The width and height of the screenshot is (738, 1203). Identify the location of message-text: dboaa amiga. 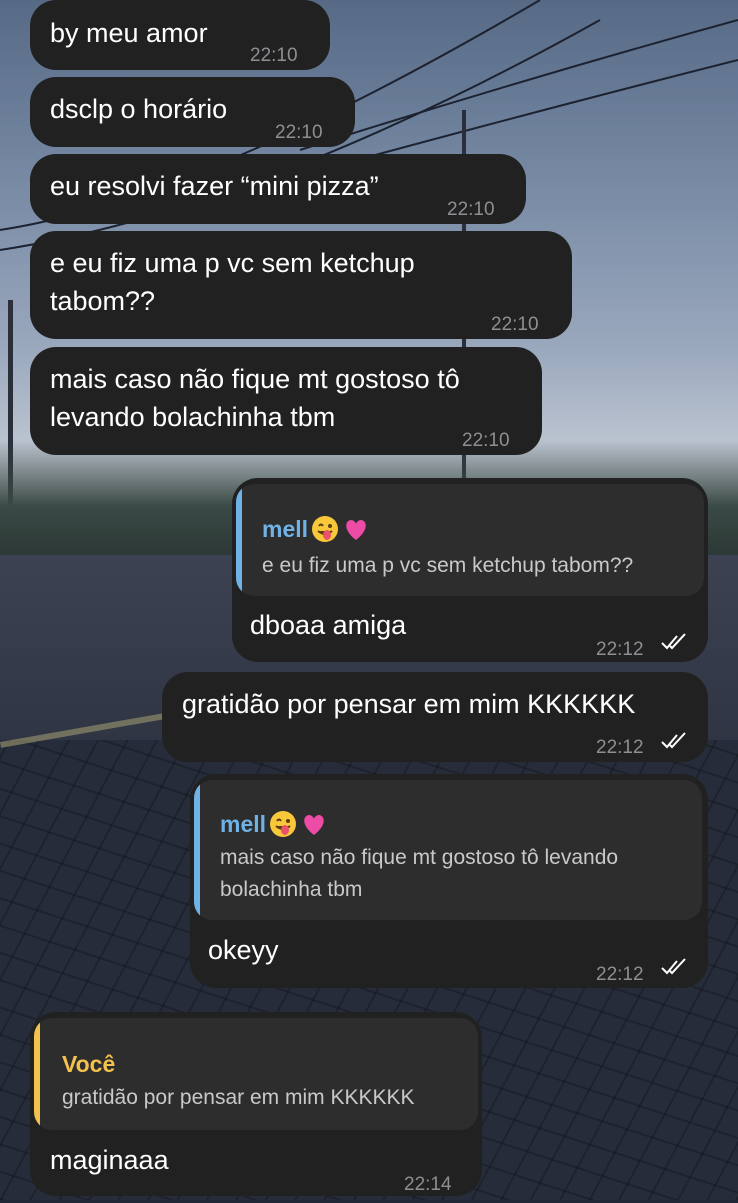
(328, 625).